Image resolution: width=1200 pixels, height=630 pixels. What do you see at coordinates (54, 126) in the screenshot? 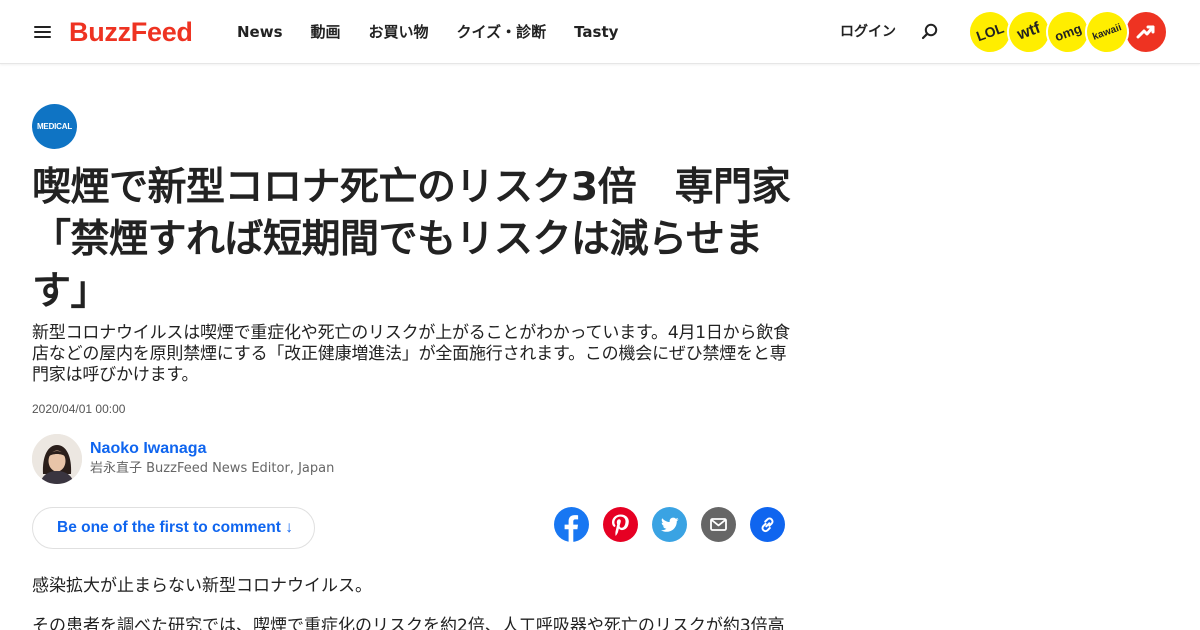
I see `category-badge: MEDICAL` at bounding box center [54, 126].